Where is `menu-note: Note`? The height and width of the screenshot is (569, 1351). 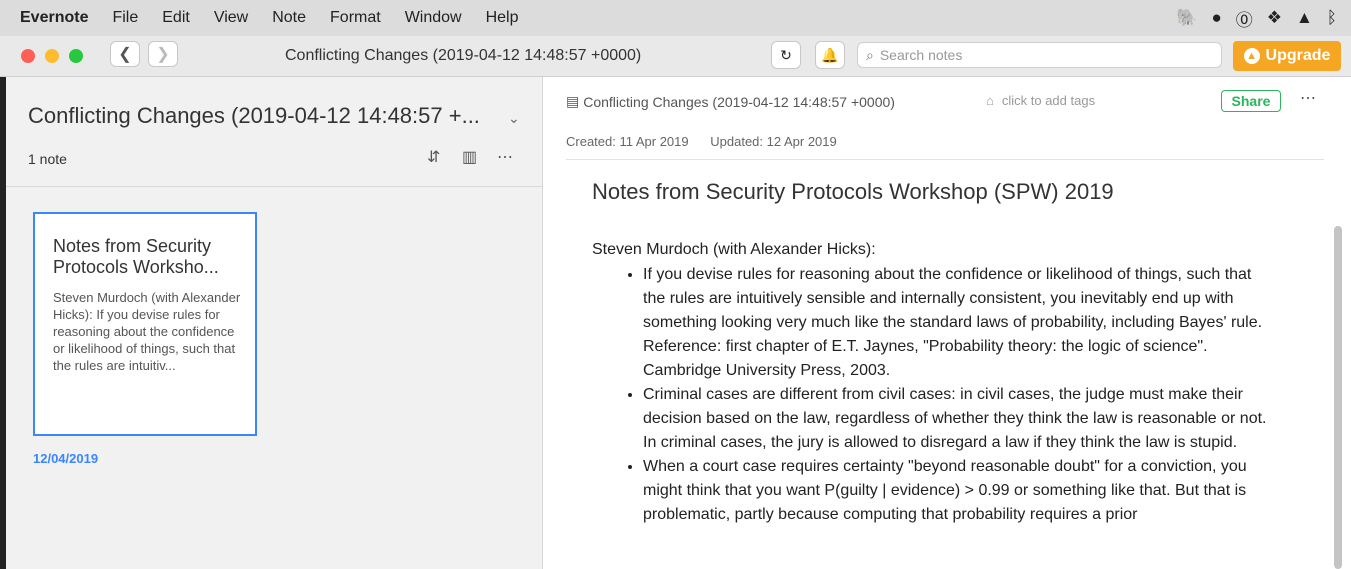 menu-note: Note is located at coordinates (289, 18).